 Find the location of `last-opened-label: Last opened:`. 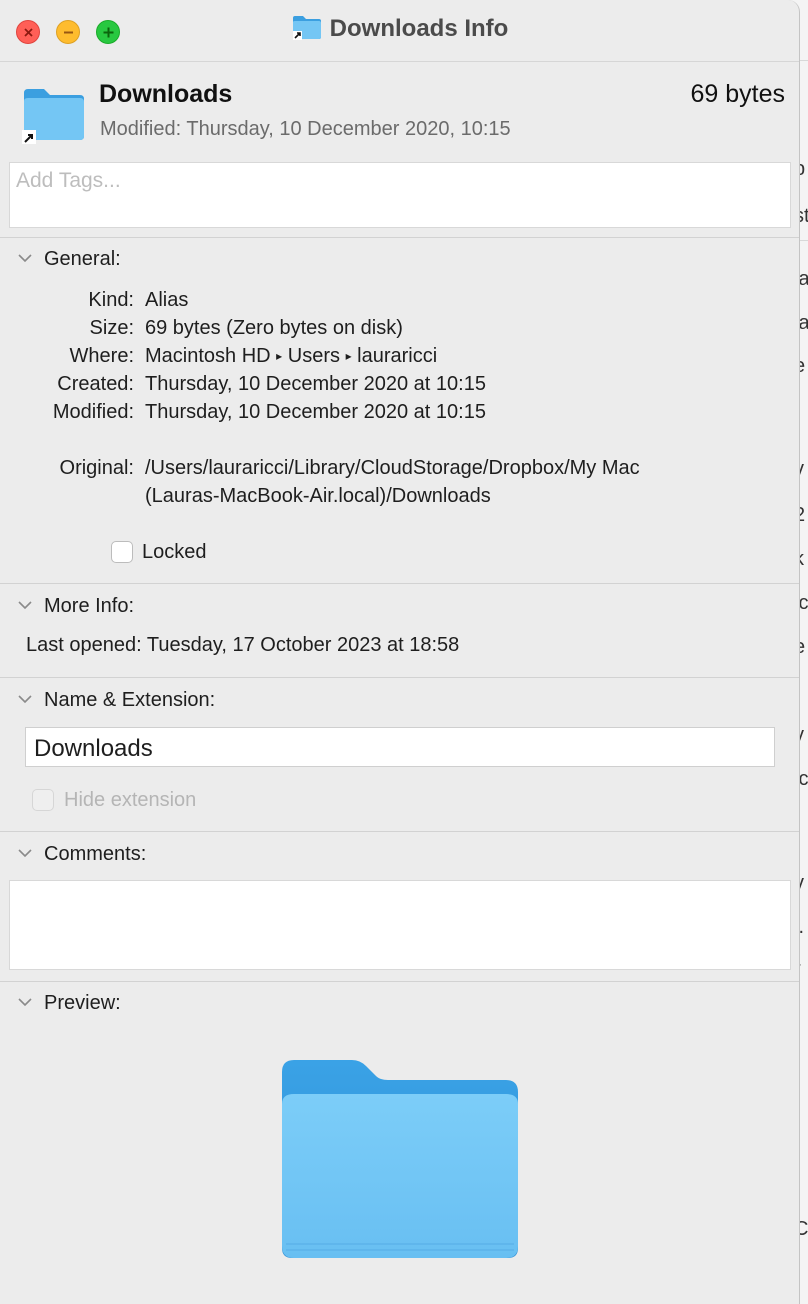

last-opened-label: Last opened: is located at coordinates (84, 645).